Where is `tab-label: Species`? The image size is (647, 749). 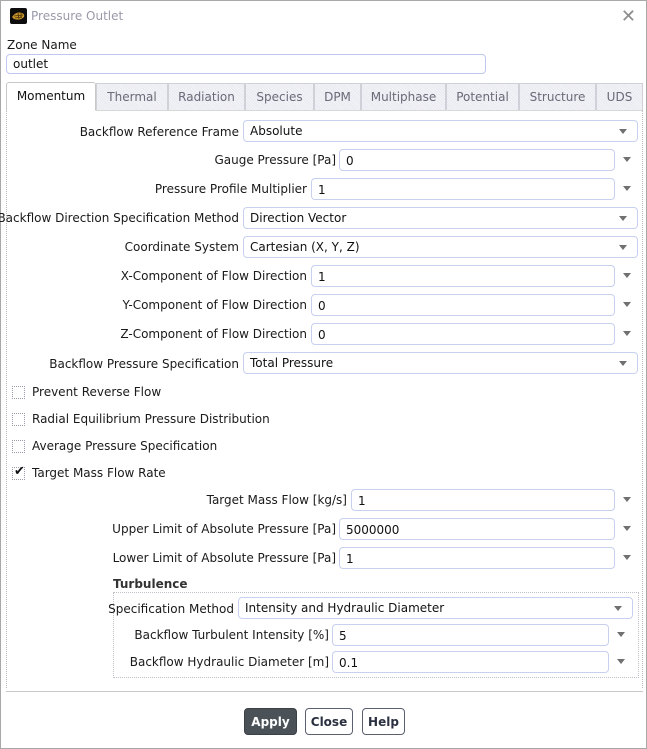 tab-label: Species is located at coordinates (279, 97).